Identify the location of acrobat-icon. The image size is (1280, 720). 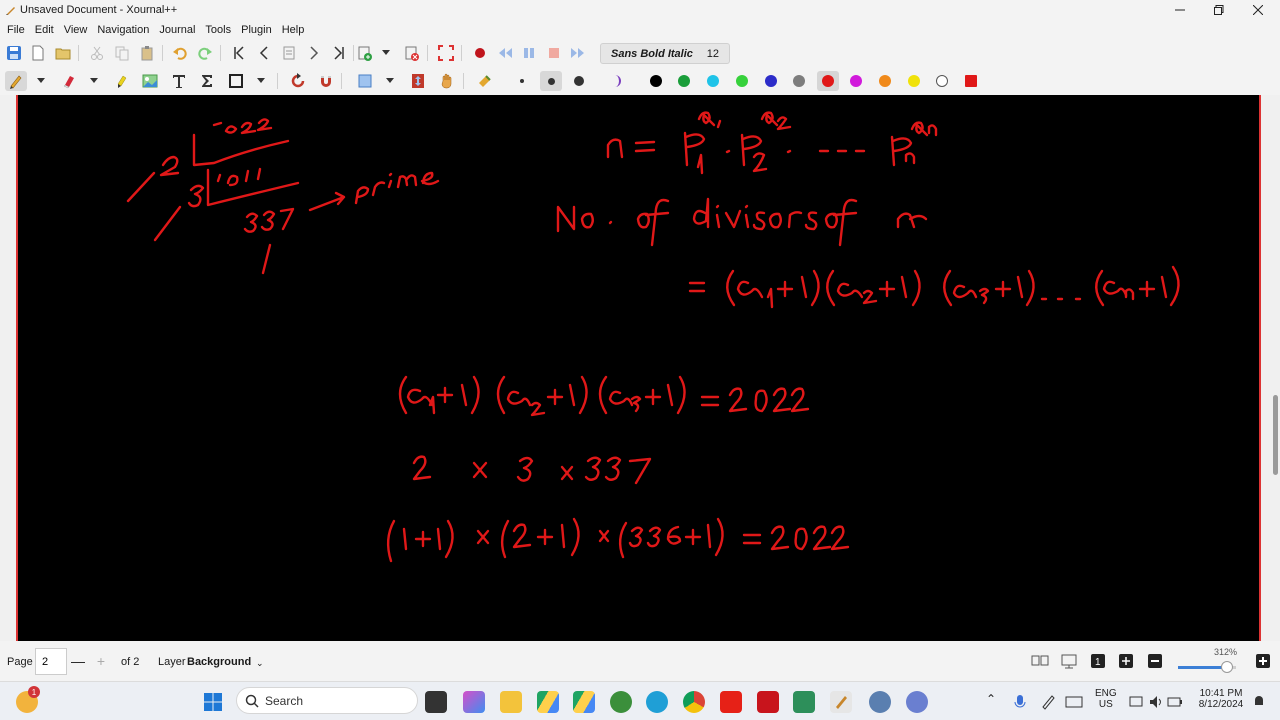
(768, 702).